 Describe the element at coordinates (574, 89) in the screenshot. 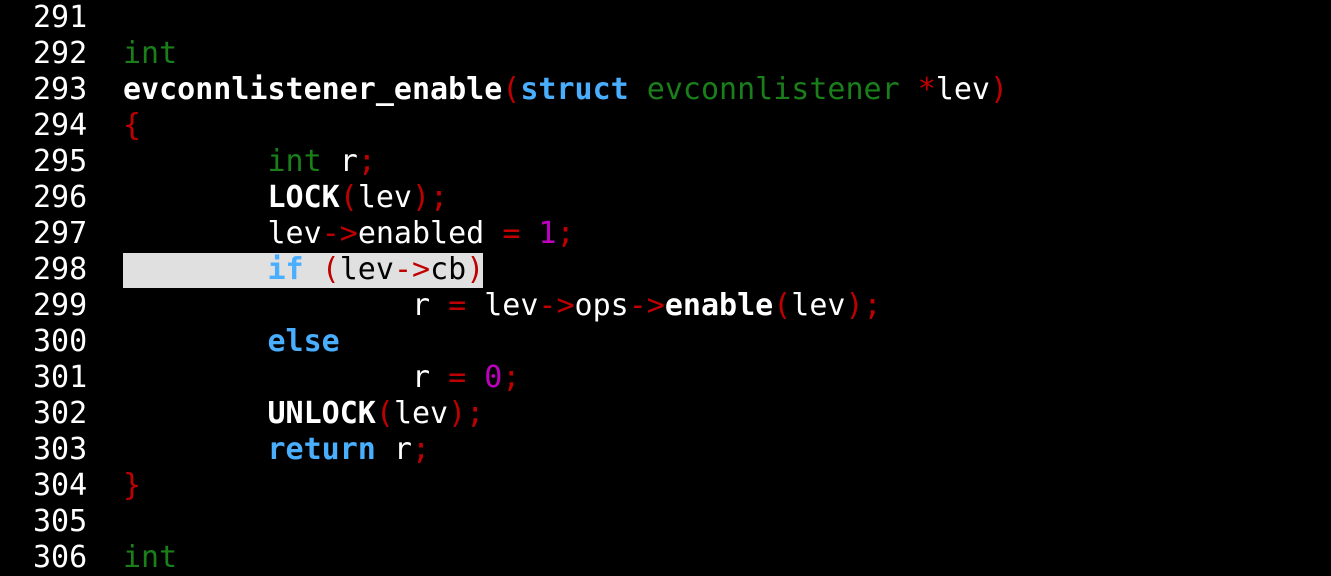

I see `code-token: struct` at that location.